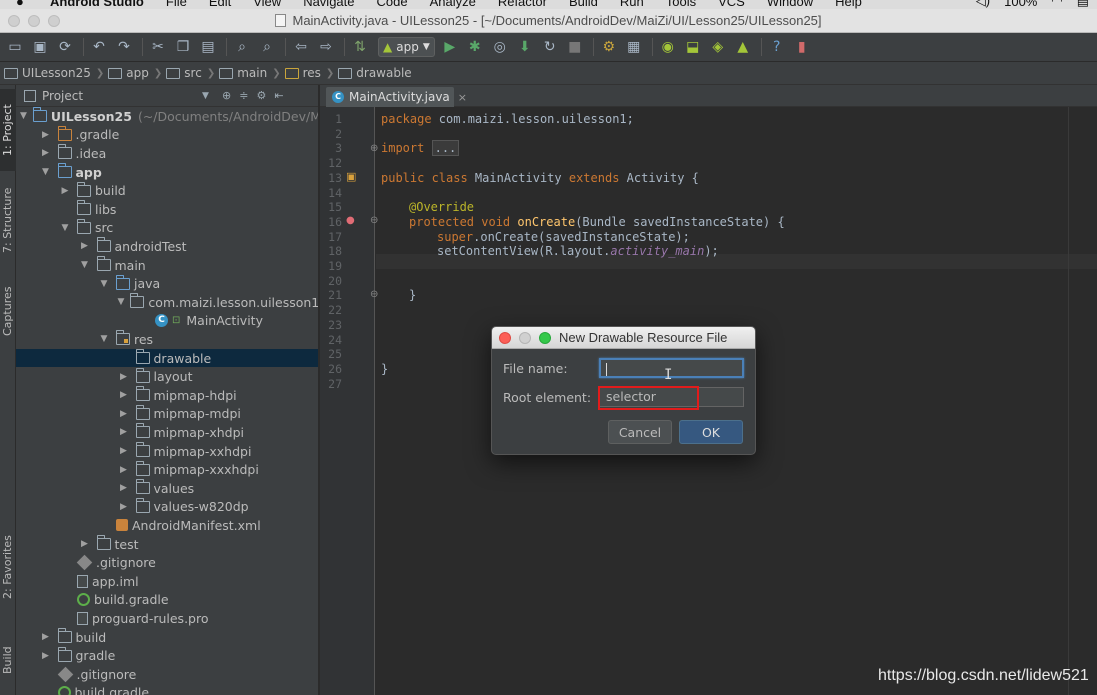  What do you see at coordinates (208, 47) in the screenshot?
I see `paste-icon: ▤` at bounding box center [208, 47].